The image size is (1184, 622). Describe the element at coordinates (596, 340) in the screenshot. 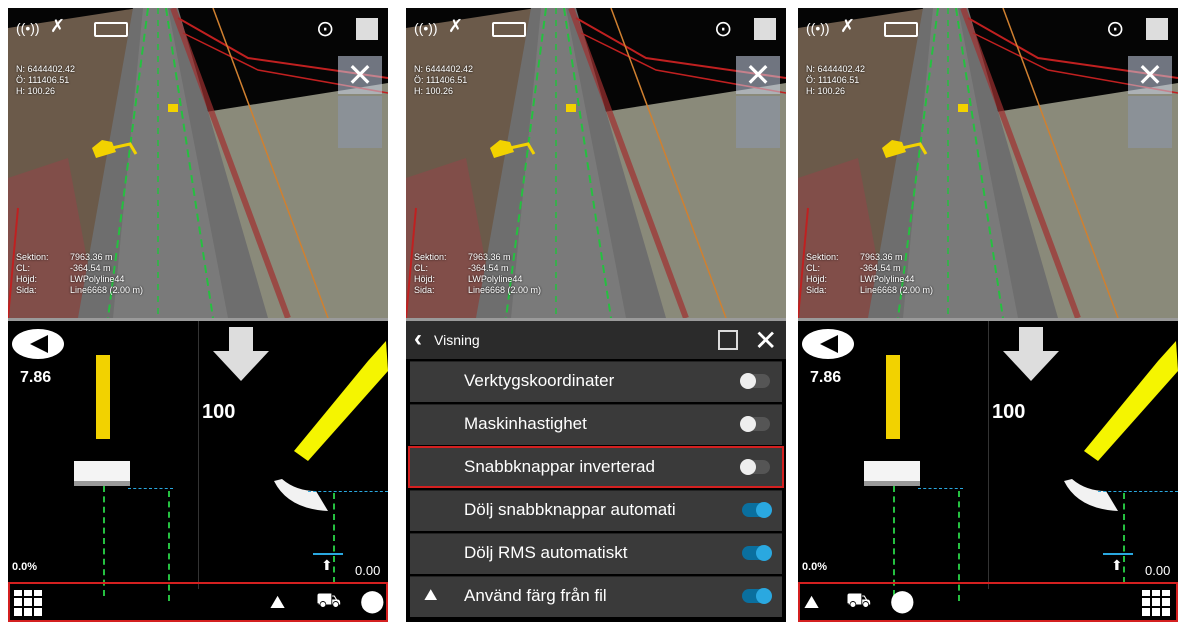

I see `display-menu-header: ‹ Visning ✕` at that location.